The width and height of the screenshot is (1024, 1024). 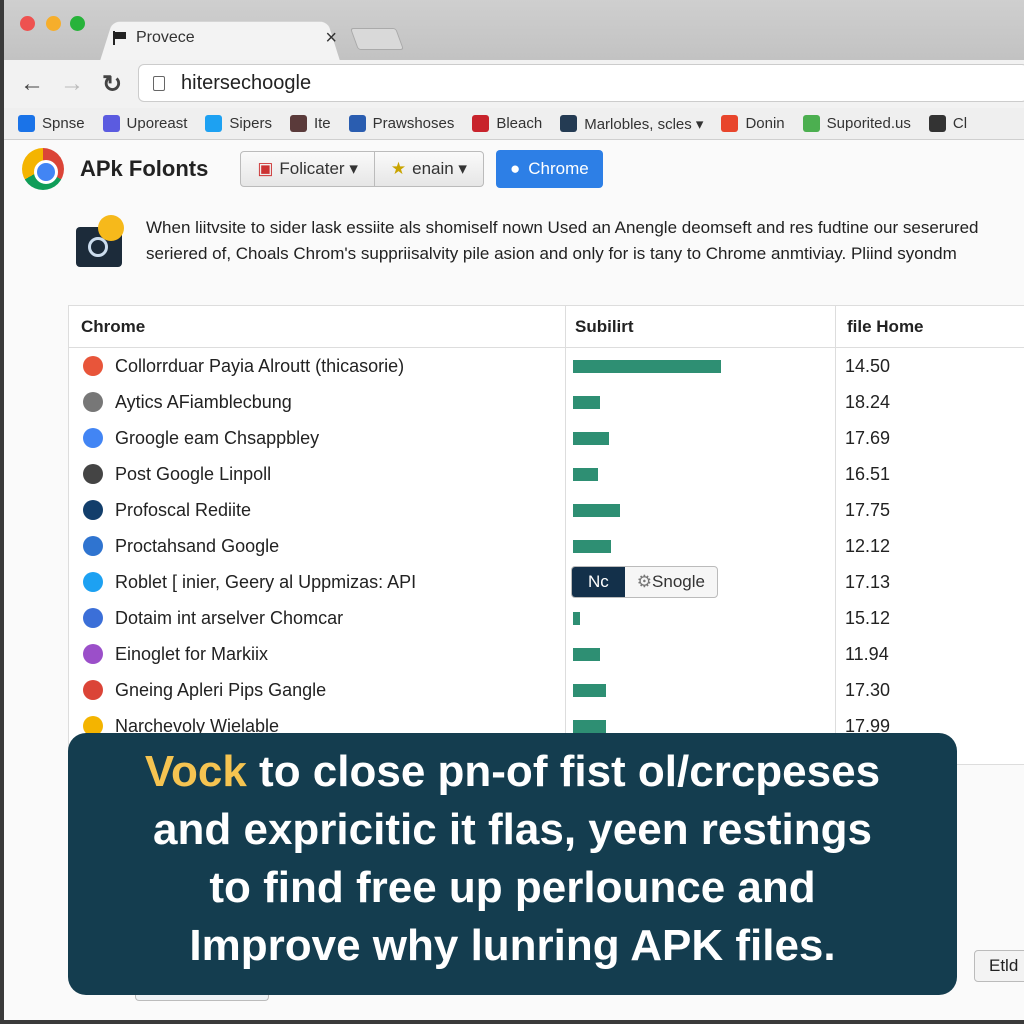 What do you see at coordinates (644, 124) in the screenshot?
I see `bookmark-label: Marlobles, scles ▾` at bounding box center [644, 124].